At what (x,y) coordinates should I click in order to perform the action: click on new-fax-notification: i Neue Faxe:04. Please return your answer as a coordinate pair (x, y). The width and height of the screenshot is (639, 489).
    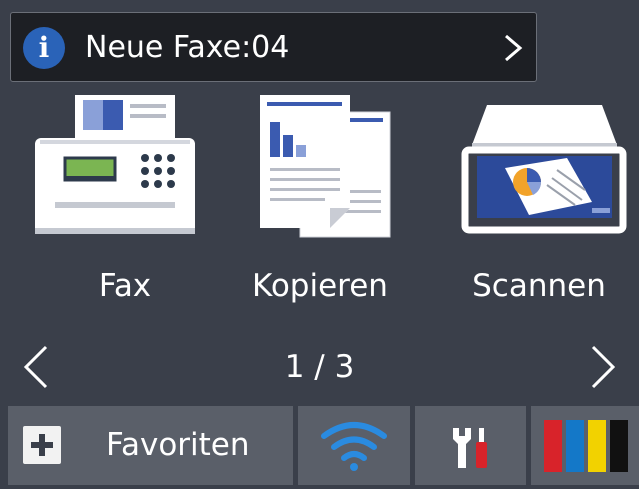
    Looking at the image, I should click on (273, 47).